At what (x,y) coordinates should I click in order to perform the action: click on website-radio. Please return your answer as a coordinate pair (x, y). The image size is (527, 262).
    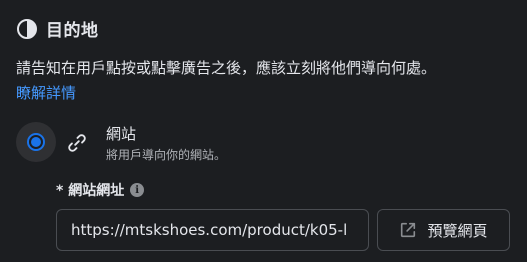
    Looking at the image, I should click on (36, 142).